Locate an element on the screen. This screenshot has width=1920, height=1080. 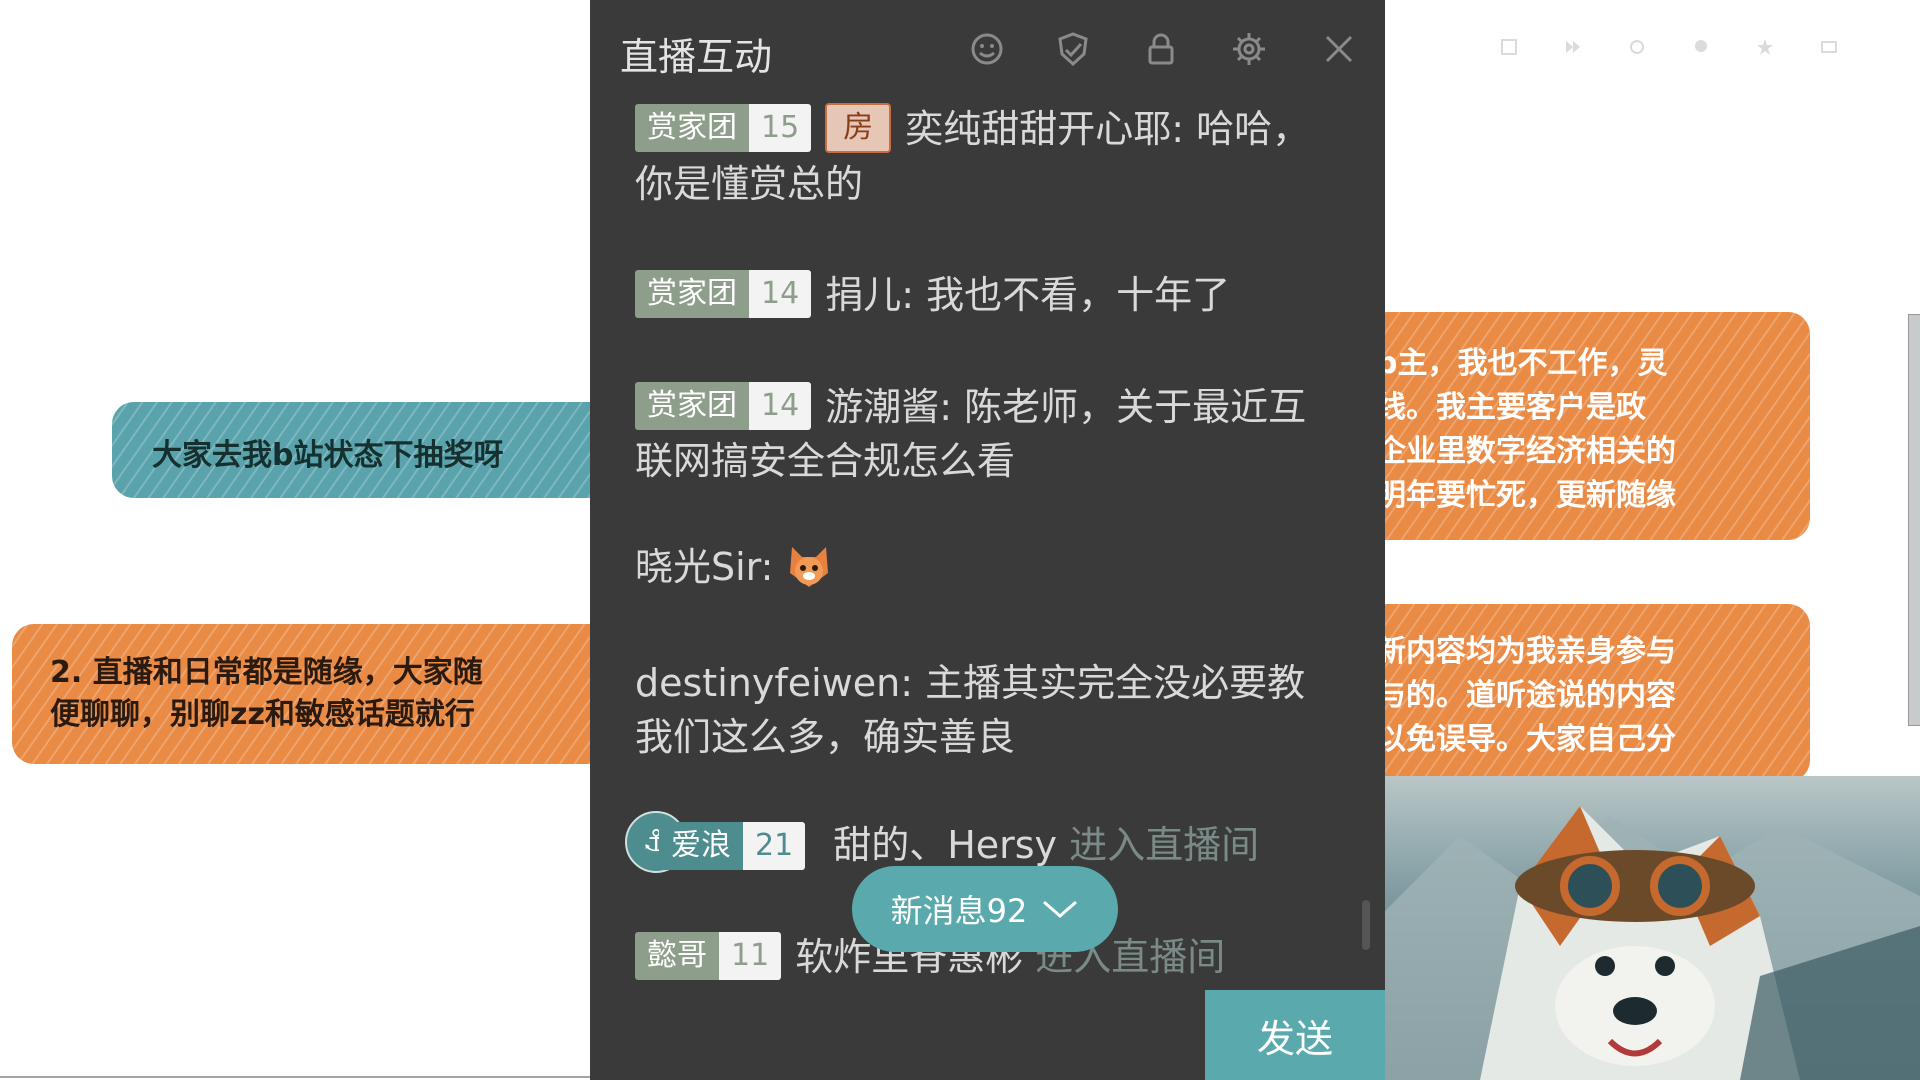
new-messages-button: 新消息92 is located at coordinates (985, 909).